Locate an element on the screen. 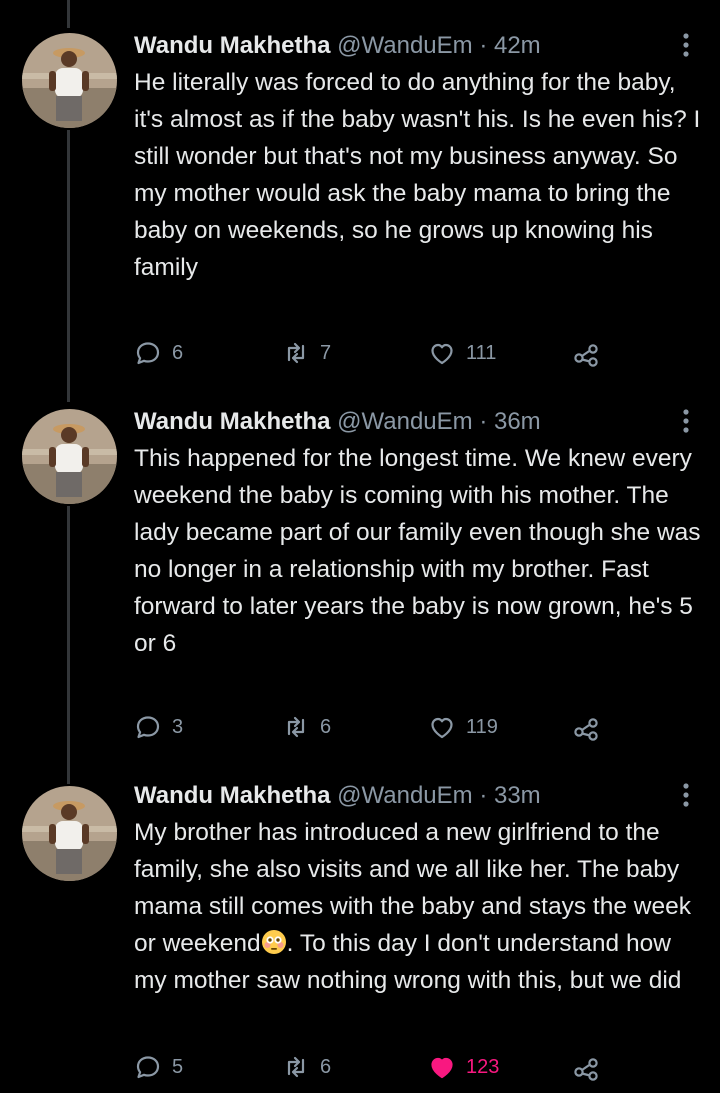  like-button: 119 is located at coordinates (463, 727).